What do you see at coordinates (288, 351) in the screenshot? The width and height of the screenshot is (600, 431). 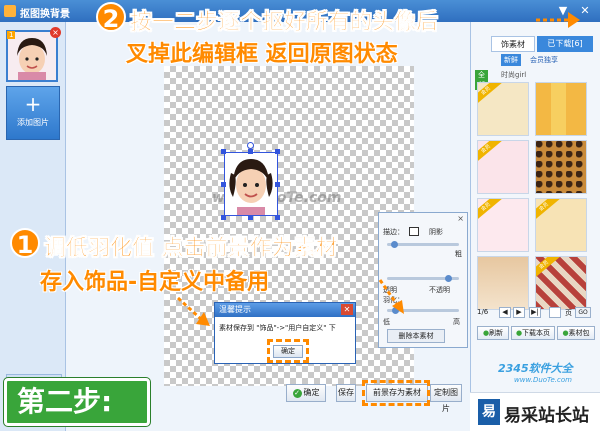 I see `dialog-ok-button: 确定` at bounding box center [288, 351].